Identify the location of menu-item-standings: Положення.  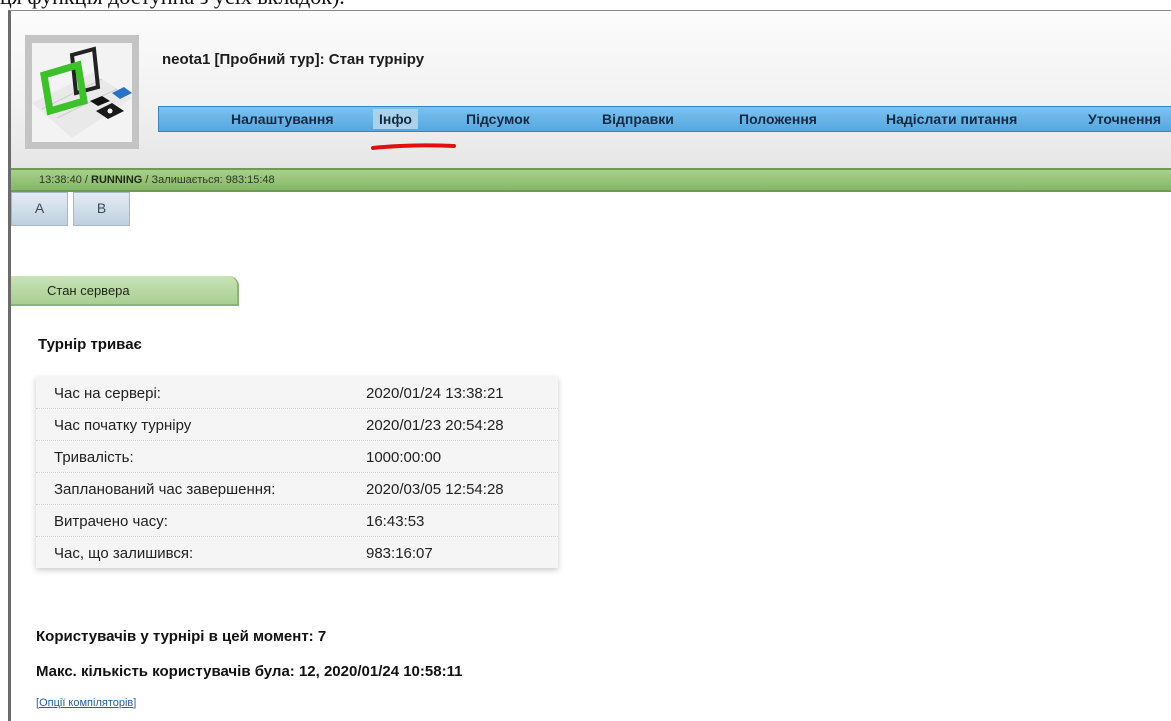
(778, 119).